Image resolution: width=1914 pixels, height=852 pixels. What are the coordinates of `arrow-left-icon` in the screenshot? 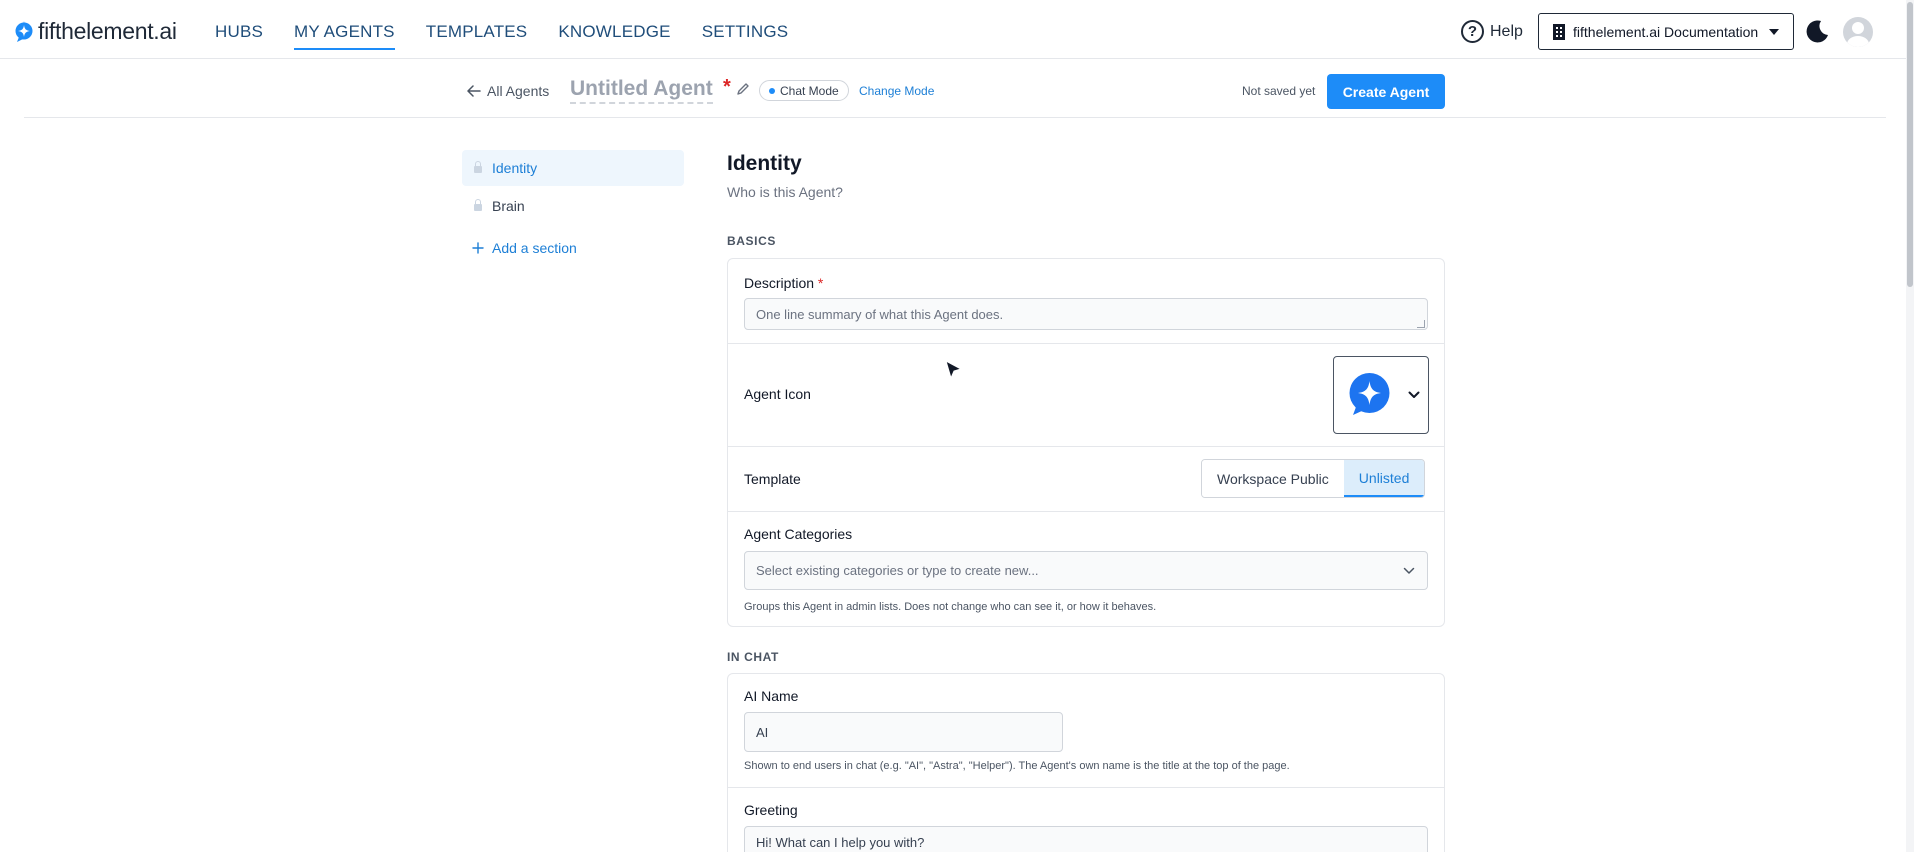 It's located at (474, 91).